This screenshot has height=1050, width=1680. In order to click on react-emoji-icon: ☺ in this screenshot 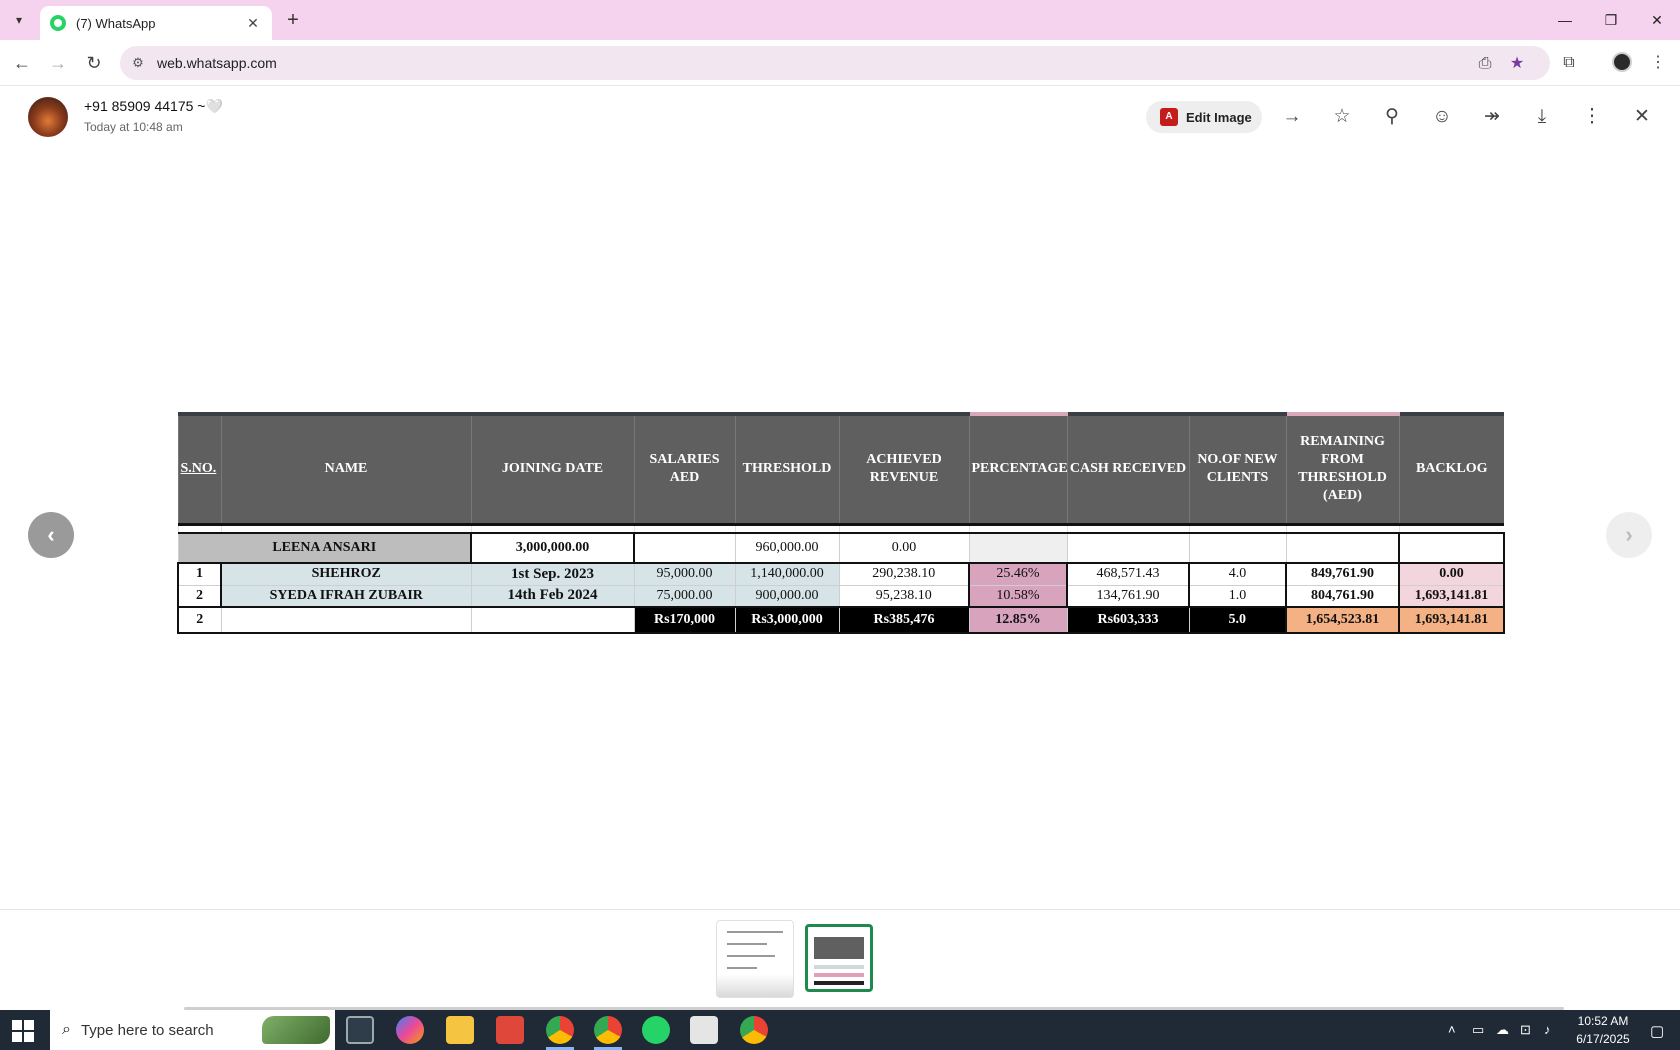, I will do `click(1442, 117)`.